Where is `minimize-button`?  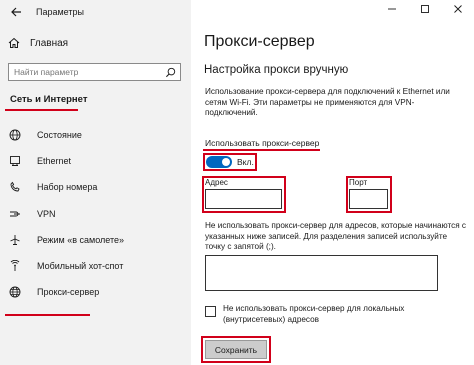 minimize-button is located at coordinates (391, 9).